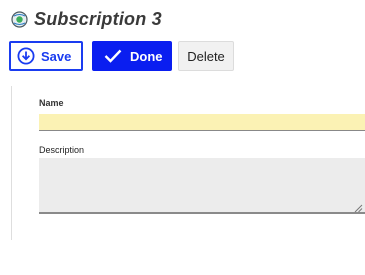 The width and height of the screenshot is (365, 275). I want to click on name-label: Name, so click(51, 103).